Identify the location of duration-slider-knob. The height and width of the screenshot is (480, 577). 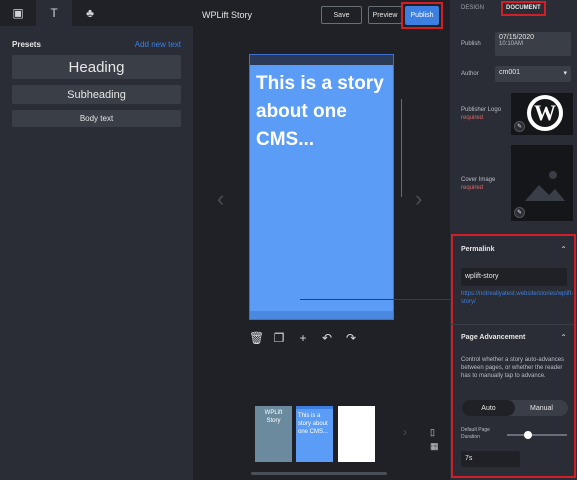
(528, 435).